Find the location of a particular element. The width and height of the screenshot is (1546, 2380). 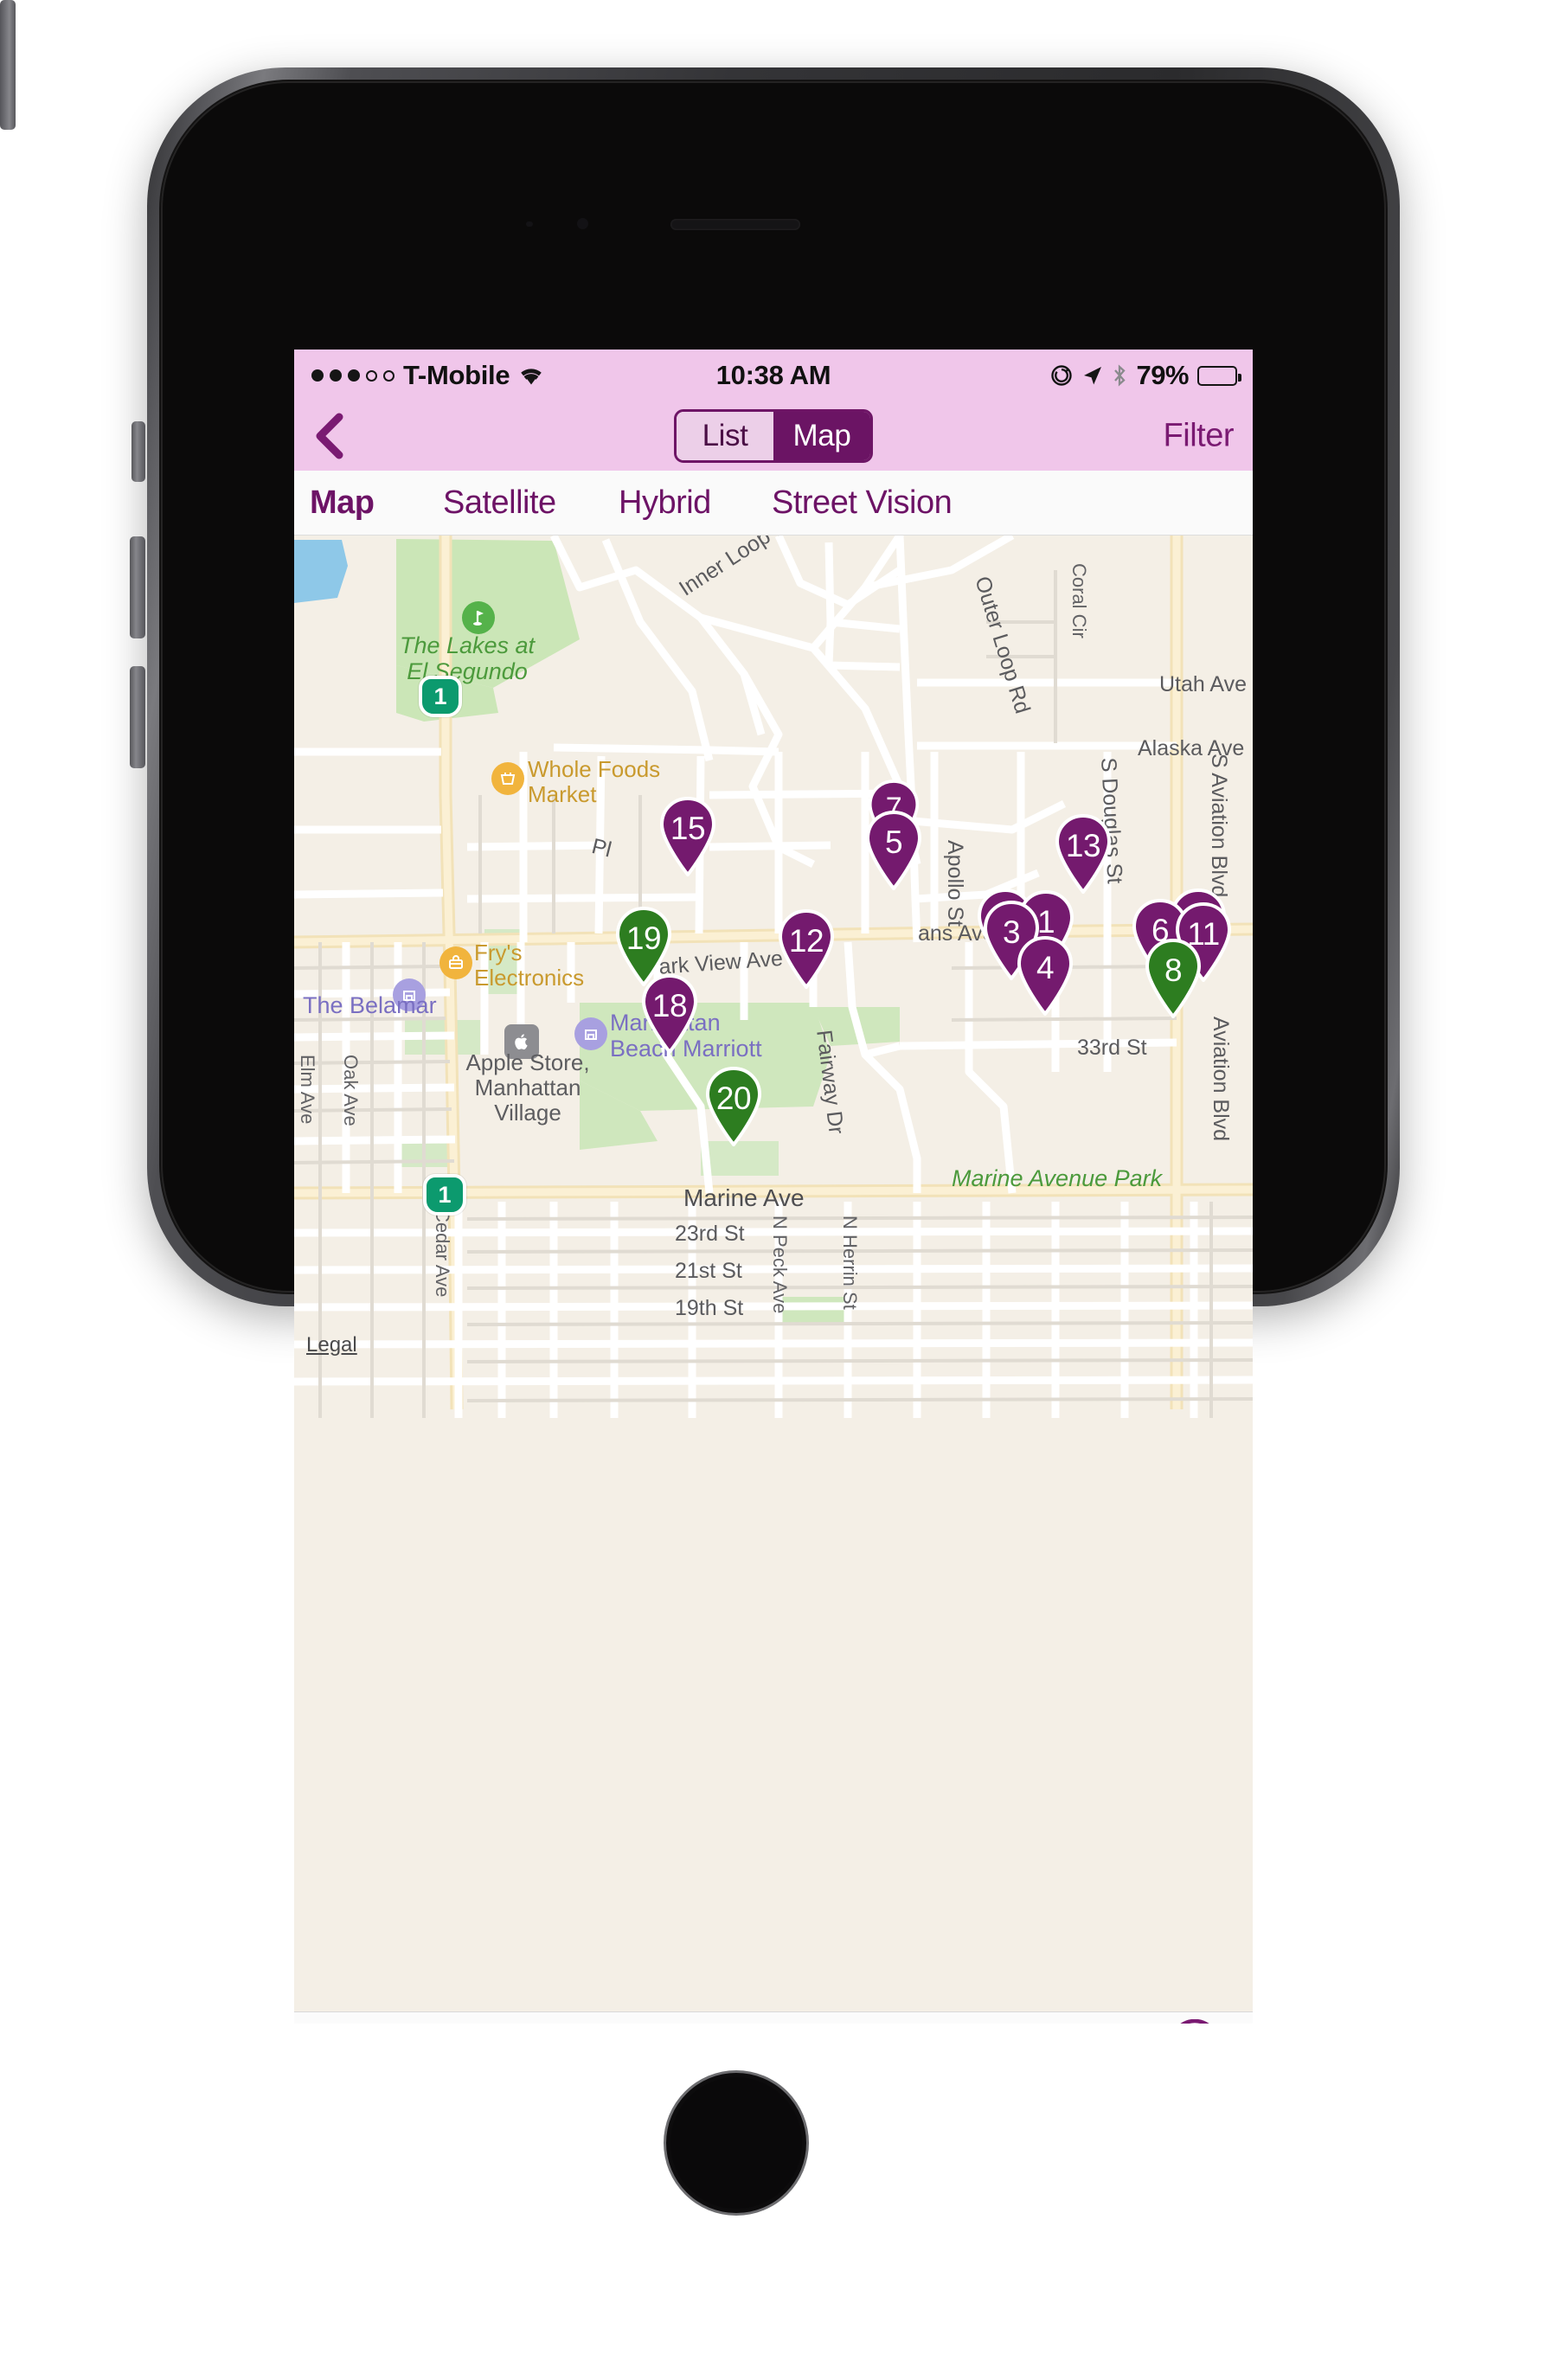

location-arrow-icon is located at coordinates (1092, 376).